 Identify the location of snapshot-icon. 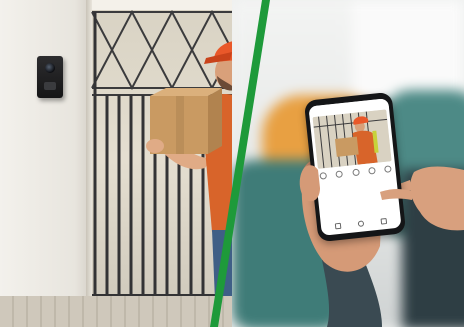
(355, 172).